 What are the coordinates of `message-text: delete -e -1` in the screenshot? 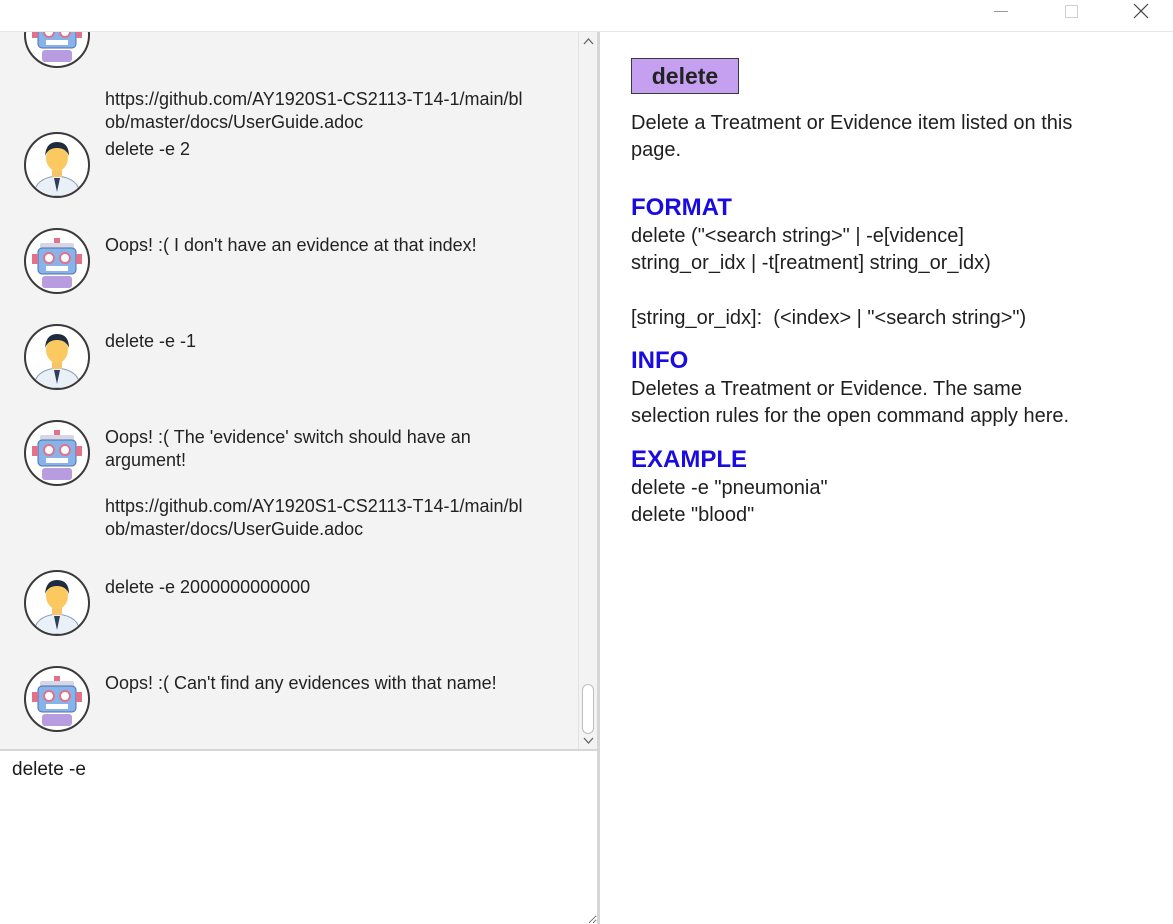 It's located at (151, 341).